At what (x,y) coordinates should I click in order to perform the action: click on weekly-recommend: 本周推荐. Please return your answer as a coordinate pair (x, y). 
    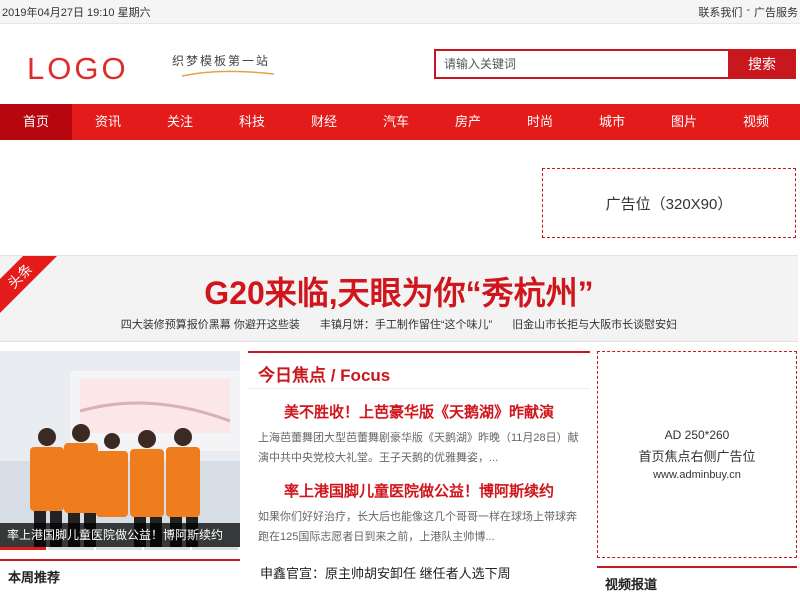
    Looking at the image, I should click on (120, 575).